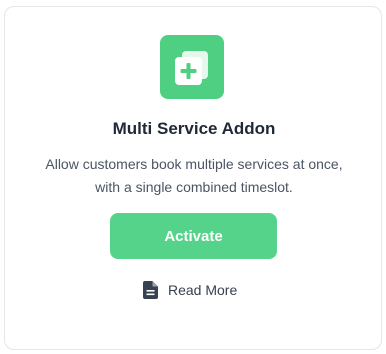 The image size is (386, 354). What do you see at coordinates (203, 290) in the screenshot?
I see `read-more-label: Read More` at bounding box center [203, 290].